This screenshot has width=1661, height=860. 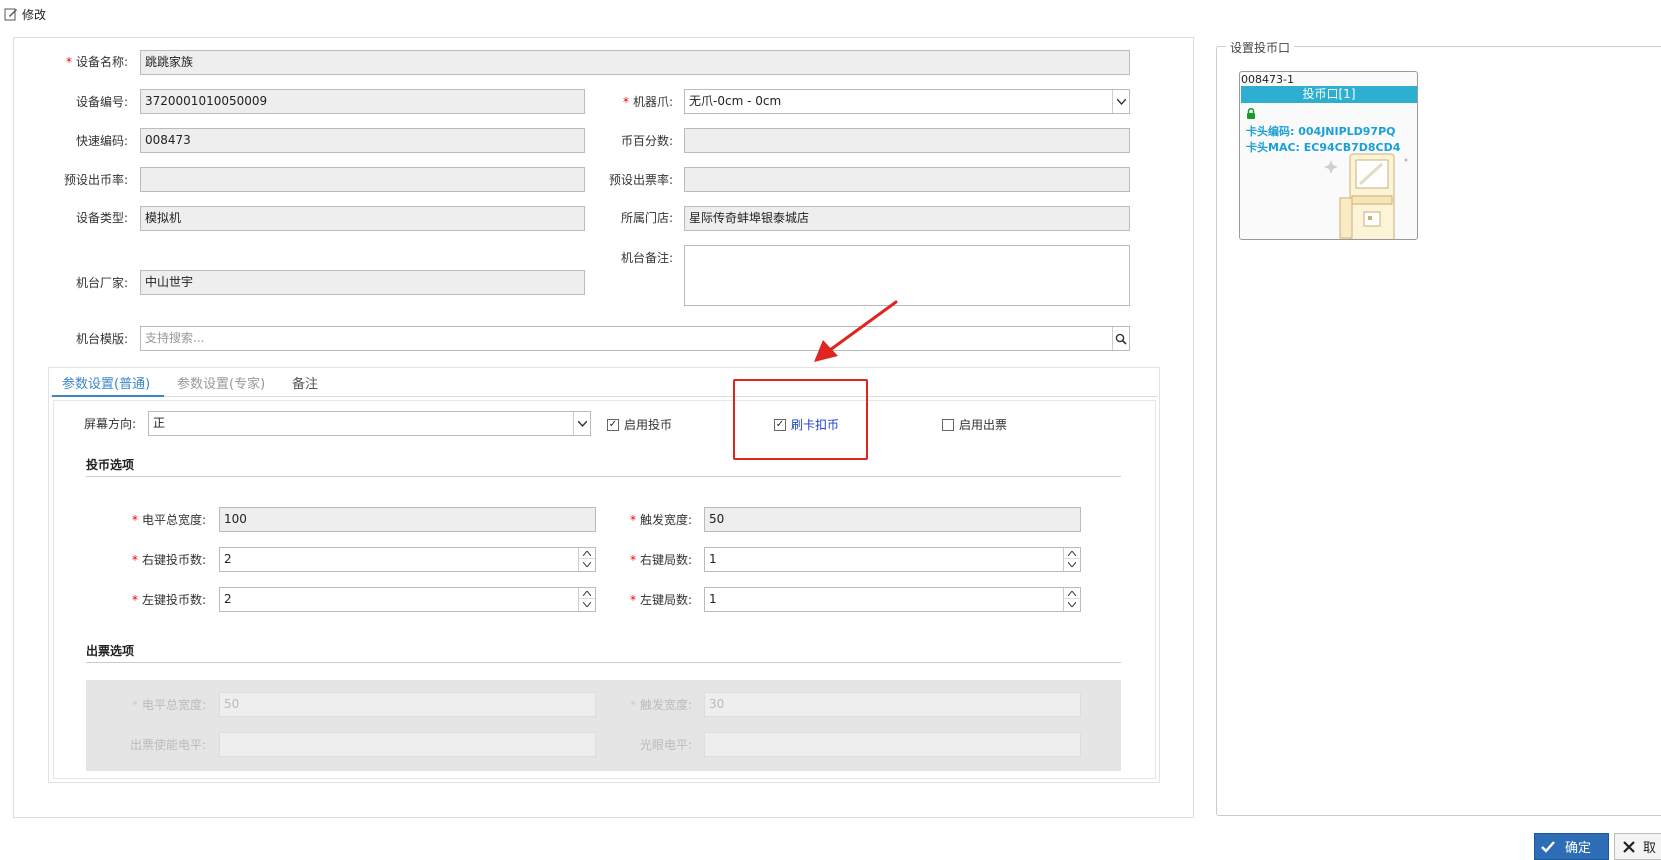 What do you see at coordinates (110, 651) in the screenshot?
I see `ticket-section-title: 出票选项` at bounding box center [110, 651].